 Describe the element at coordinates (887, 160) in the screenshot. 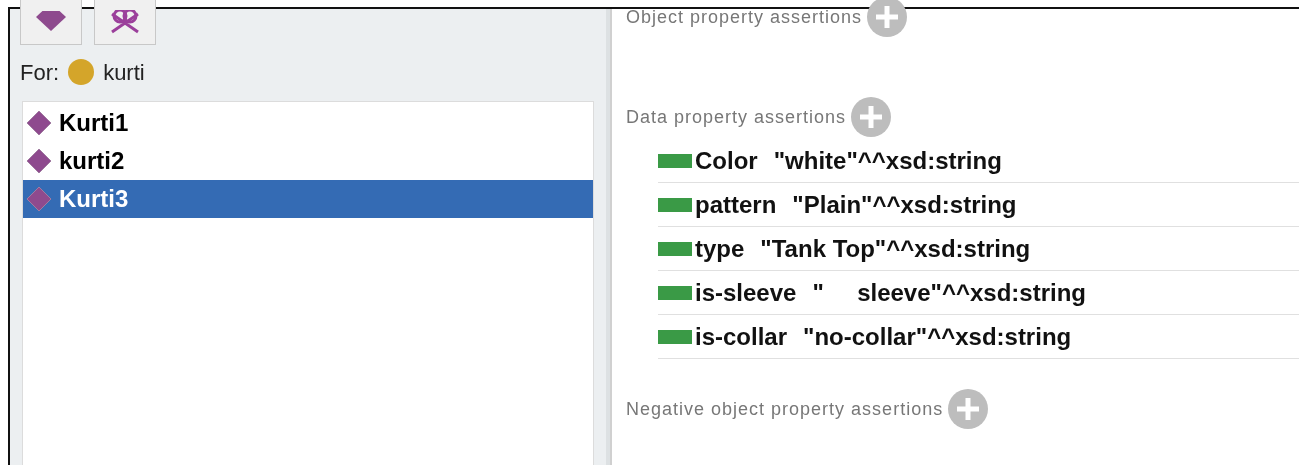

I see `property-value: "white"^^xsd:string` at that location.